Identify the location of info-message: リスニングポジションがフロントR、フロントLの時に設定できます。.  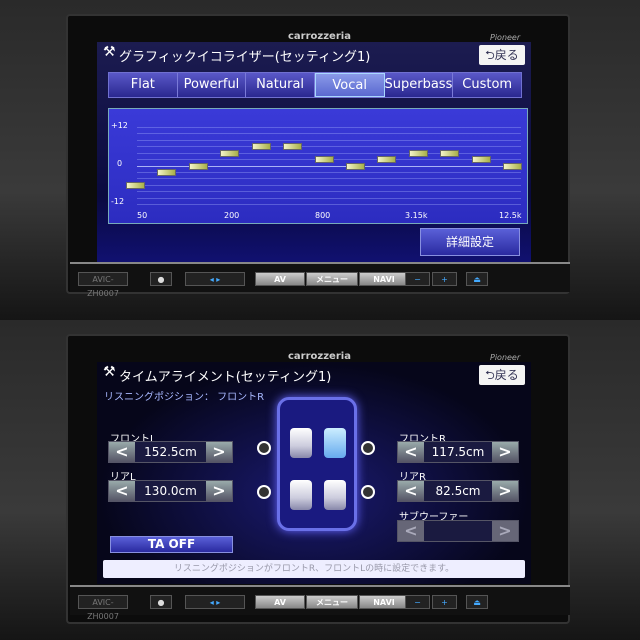
(314, 569).